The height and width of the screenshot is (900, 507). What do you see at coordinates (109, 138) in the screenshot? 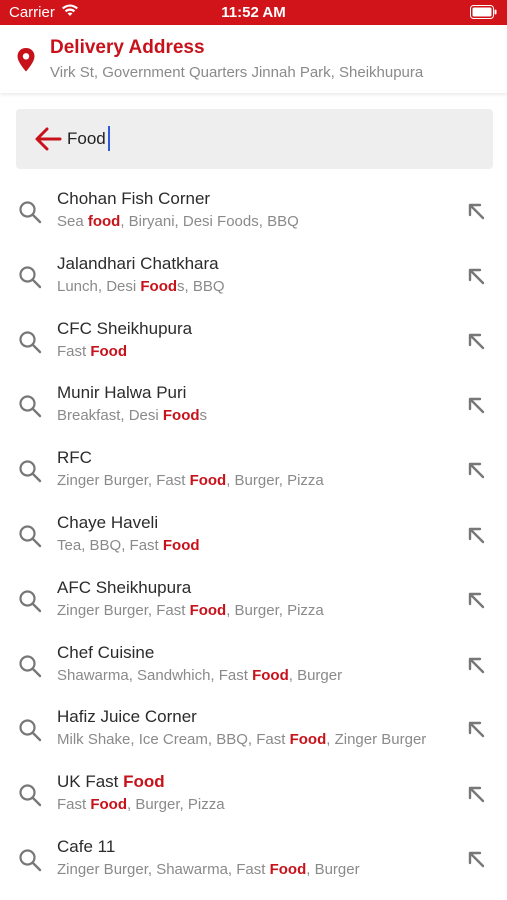
I see `text-caret` at bounding box center [109, 138].